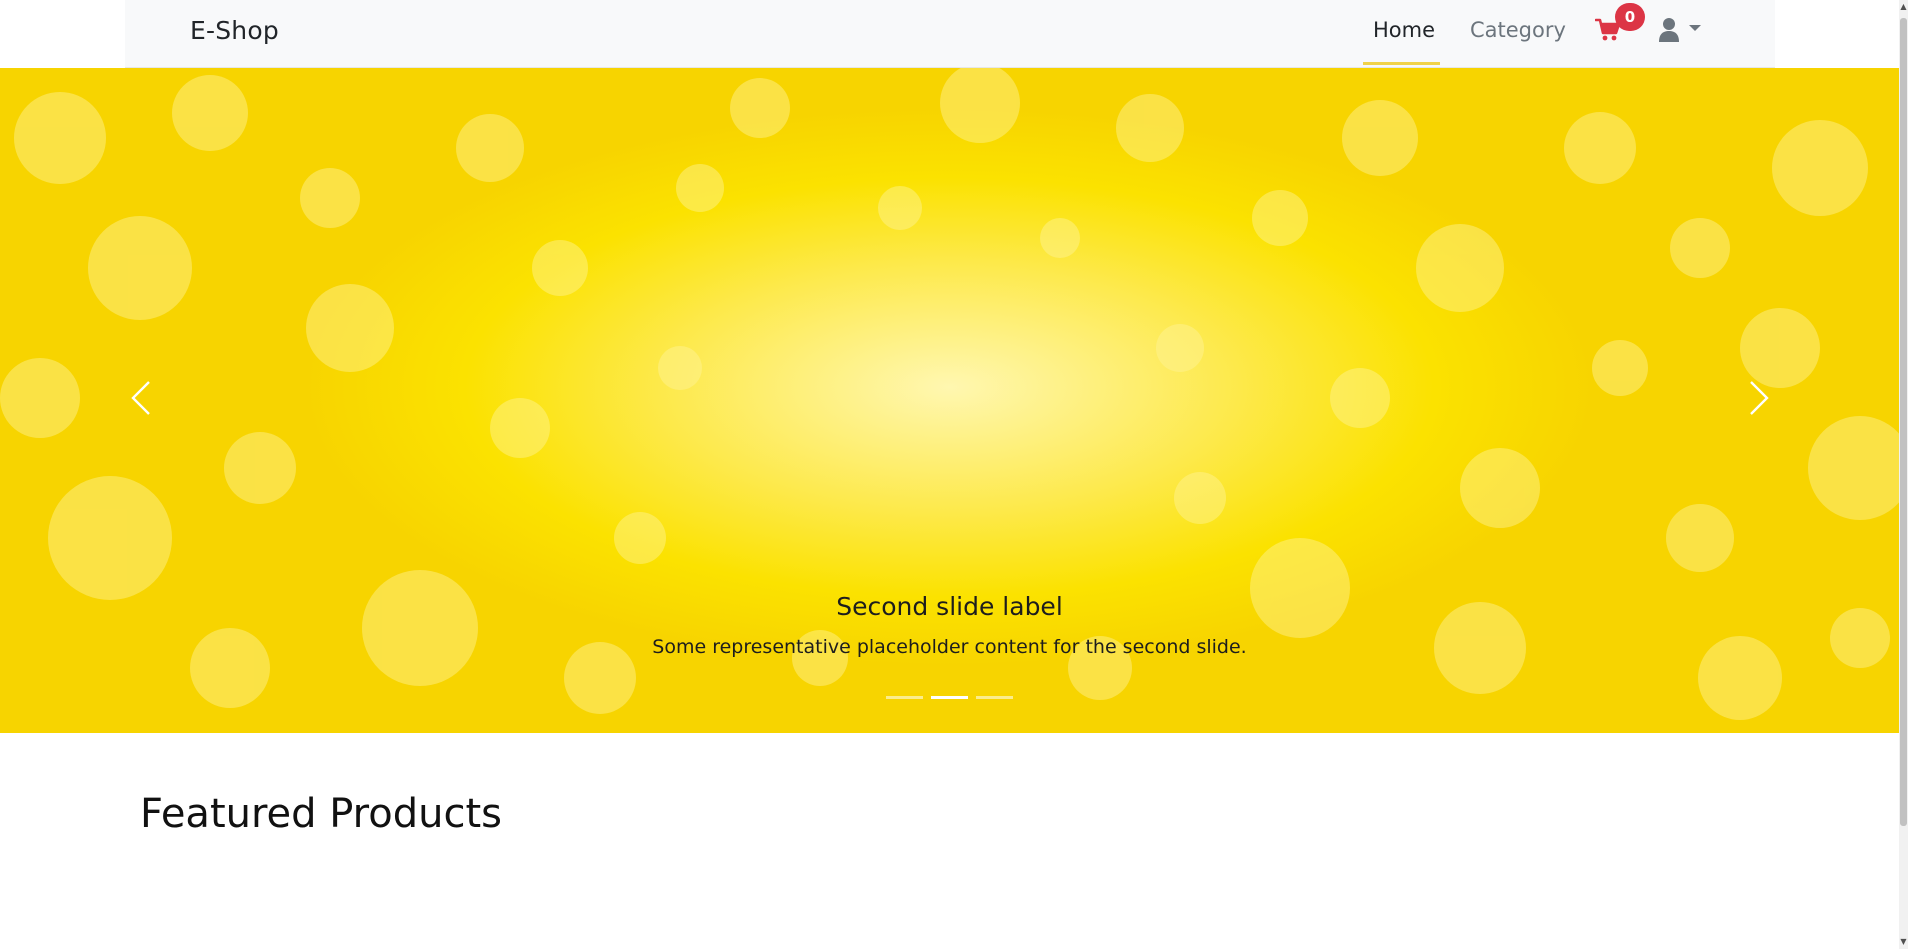 The height and width of the screenshot is (949, 1908). Describe the element at coordinates (1404, 30) in the screenshot. I see `nav-link-home: Home` at that location.